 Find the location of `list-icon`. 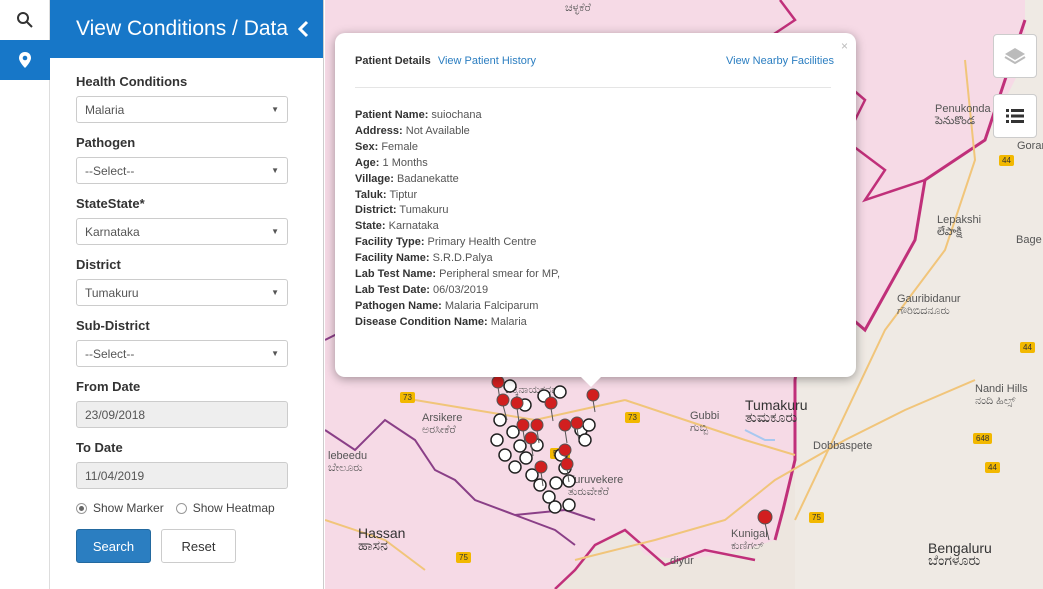

list-icon is located at coordinates (1015, 116).